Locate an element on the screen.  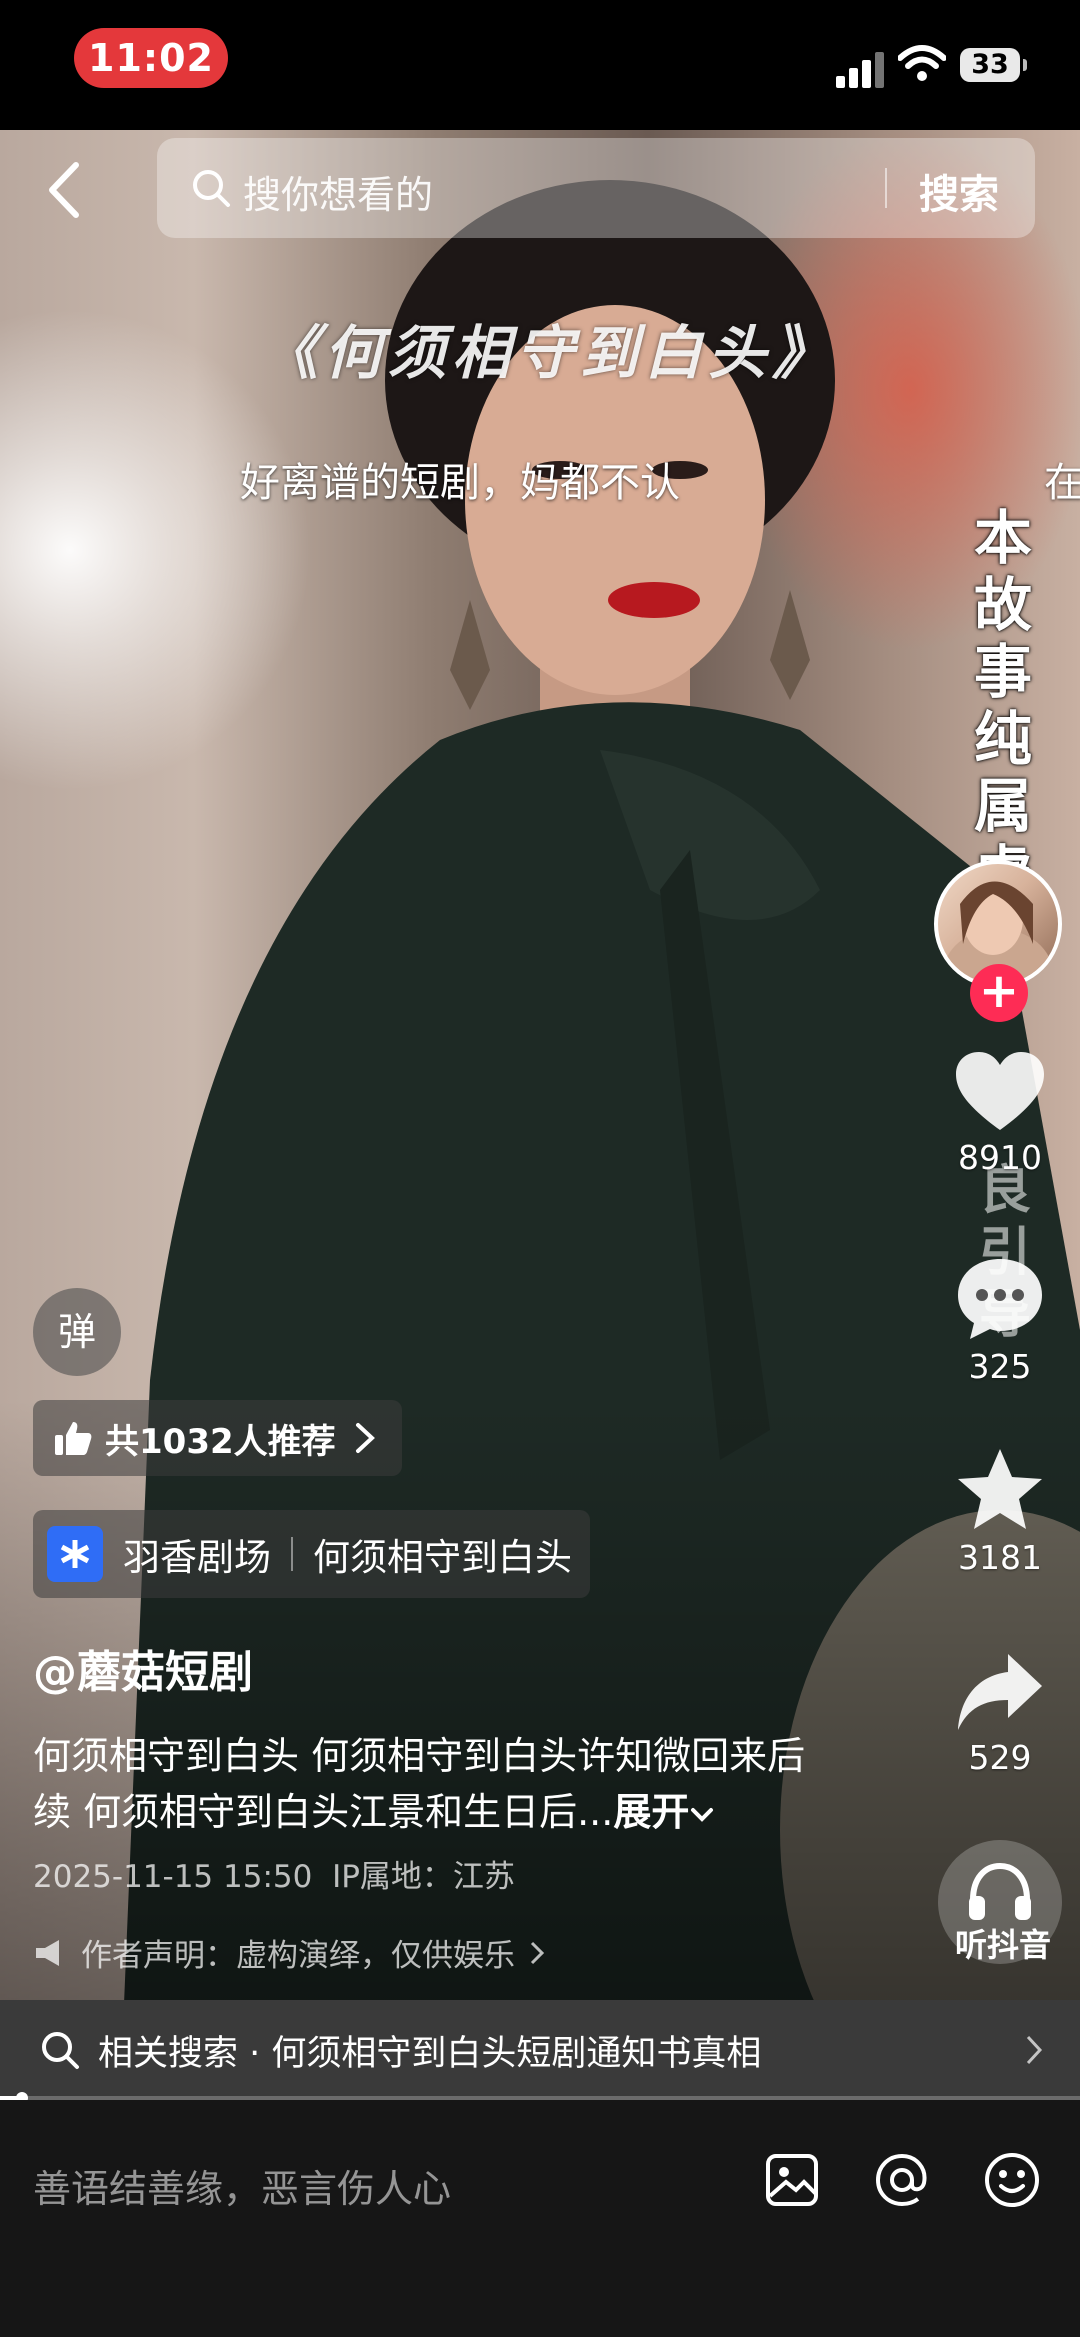
emoji-icon is located at coordinates (1012, 2180).